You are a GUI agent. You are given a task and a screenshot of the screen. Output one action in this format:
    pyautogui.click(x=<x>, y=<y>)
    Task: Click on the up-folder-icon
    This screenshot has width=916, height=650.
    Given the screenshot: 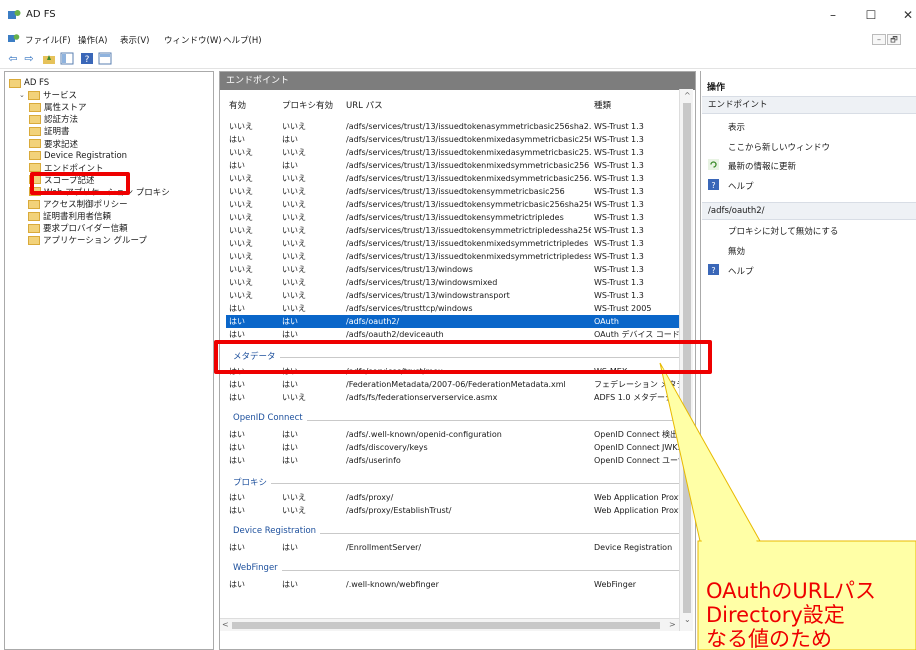 What is the action you would take?
    pyautogui.click(x=49, y=58)
    